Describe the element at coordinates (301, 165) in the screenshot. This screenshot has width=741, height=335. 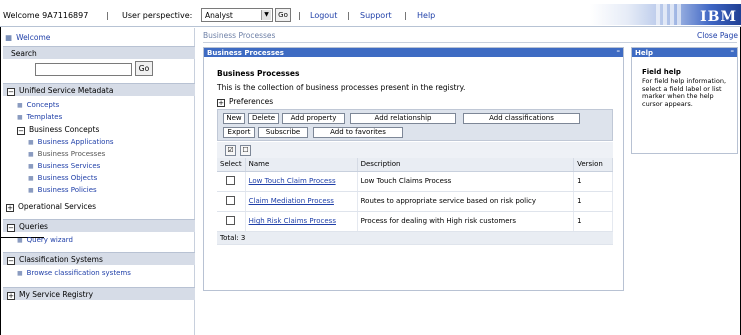
I see `column-header-name: Name` at that location.